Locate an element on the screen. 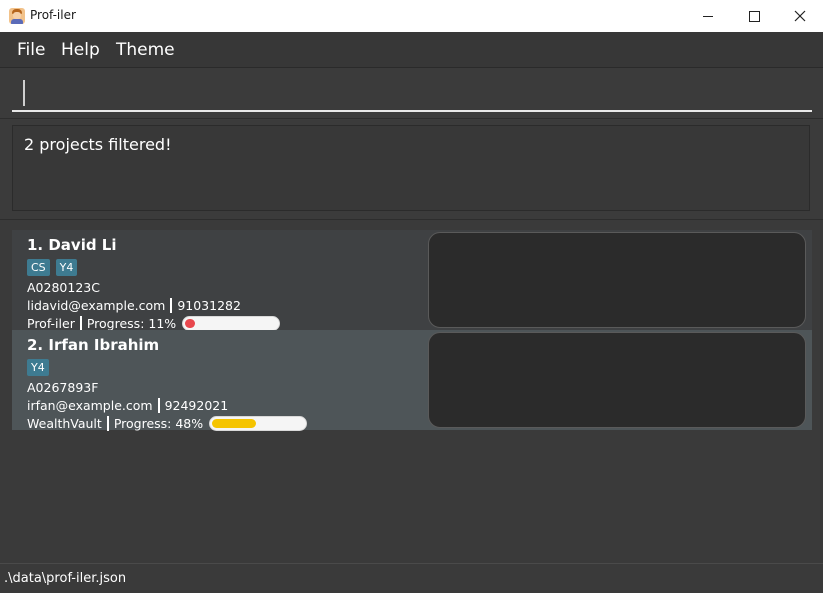 The width and height of the screenshot is (823, 593). phone: 91031282 is located at coordinates (209, 305).